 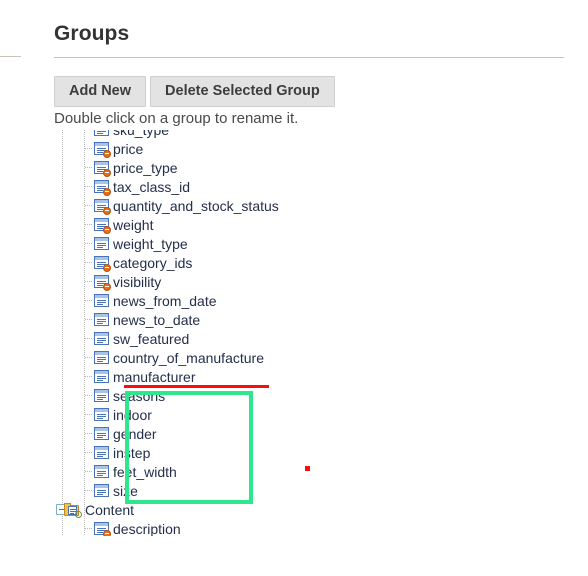 What do you see at coordinates (137, 281) in the screenshot?
I see `tree-node-label: visibility` at bounding box center [137, 281].